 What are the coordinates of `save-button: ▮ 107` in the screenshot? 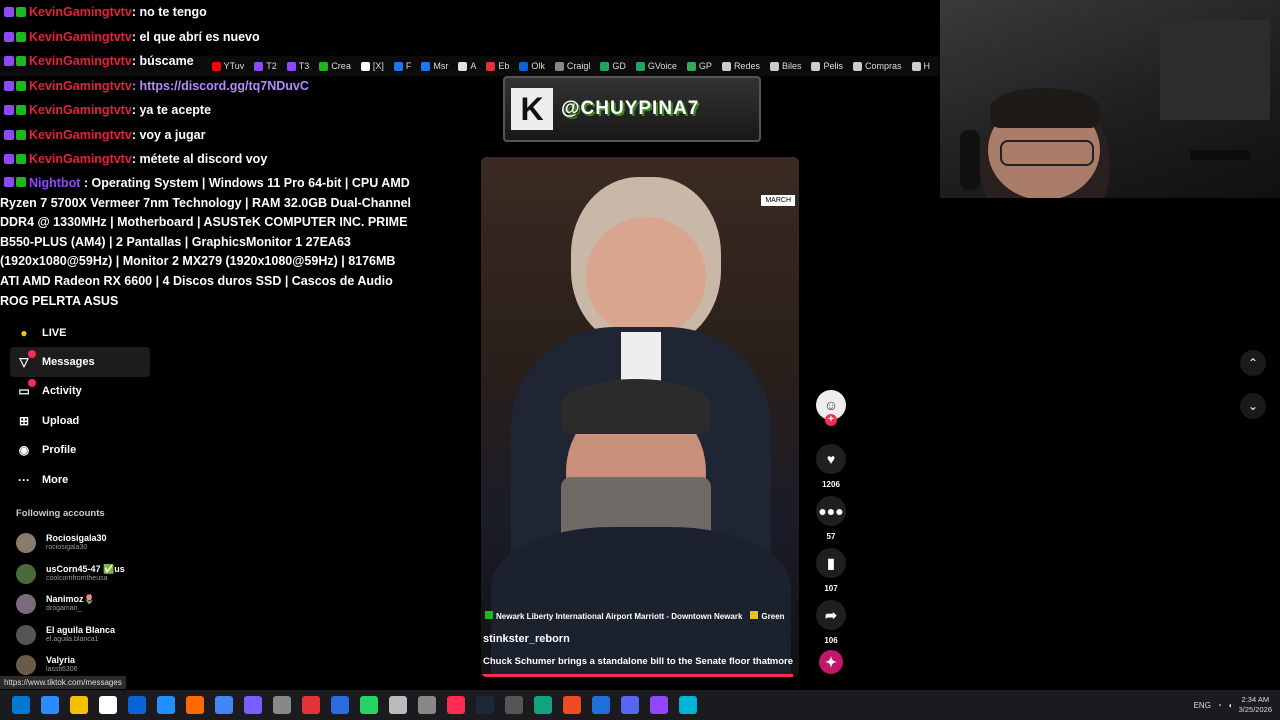 It's located at (831, 570).